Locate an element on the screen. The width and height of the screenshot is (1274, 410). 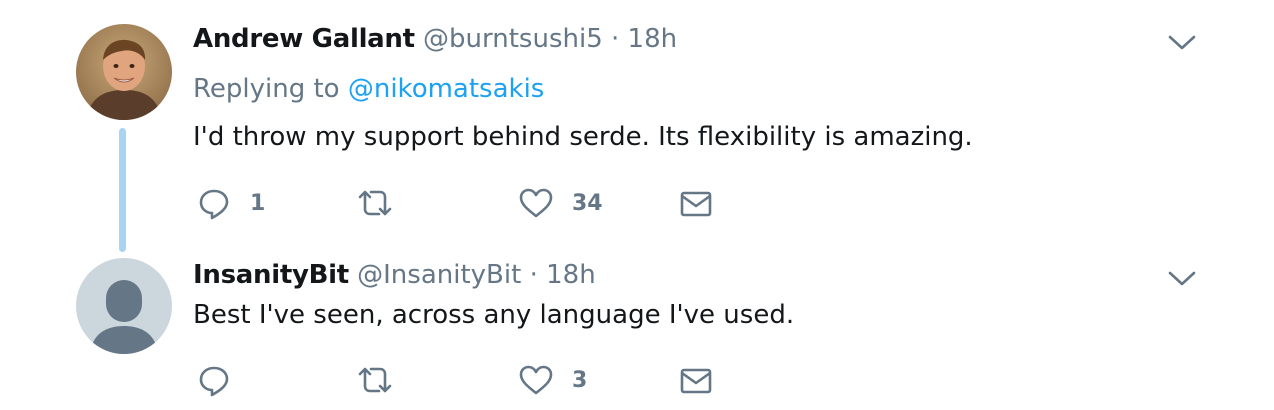
author-handle: @InsanityBit is located at coordinates (439, 275).